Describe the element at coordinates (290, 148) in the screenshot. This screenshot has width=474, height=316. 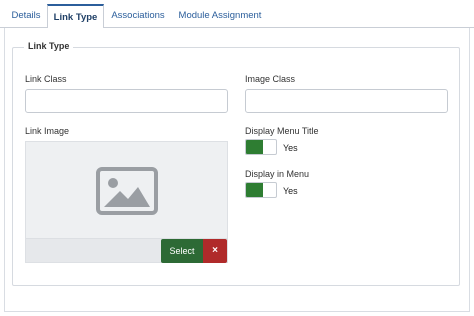
I see `display-menu-title-value: Yes` at that location.